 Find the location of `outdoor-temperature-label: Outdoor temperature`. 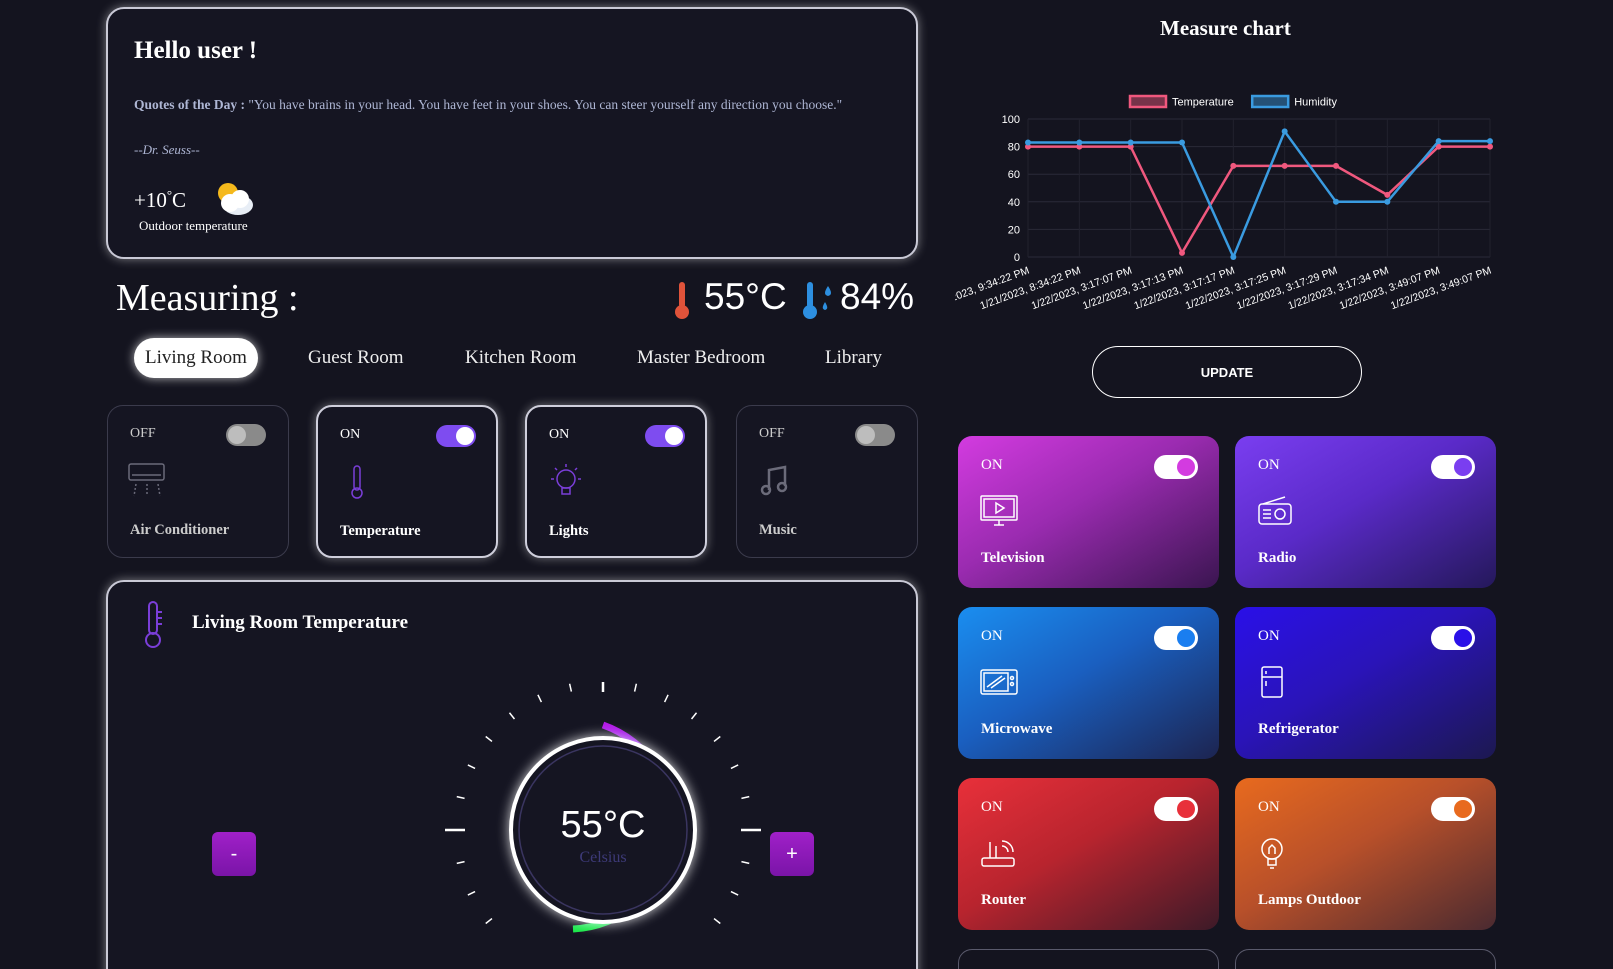

outdoor-temperature-label: Outdoor temperature is located at coordinates (193, 225).